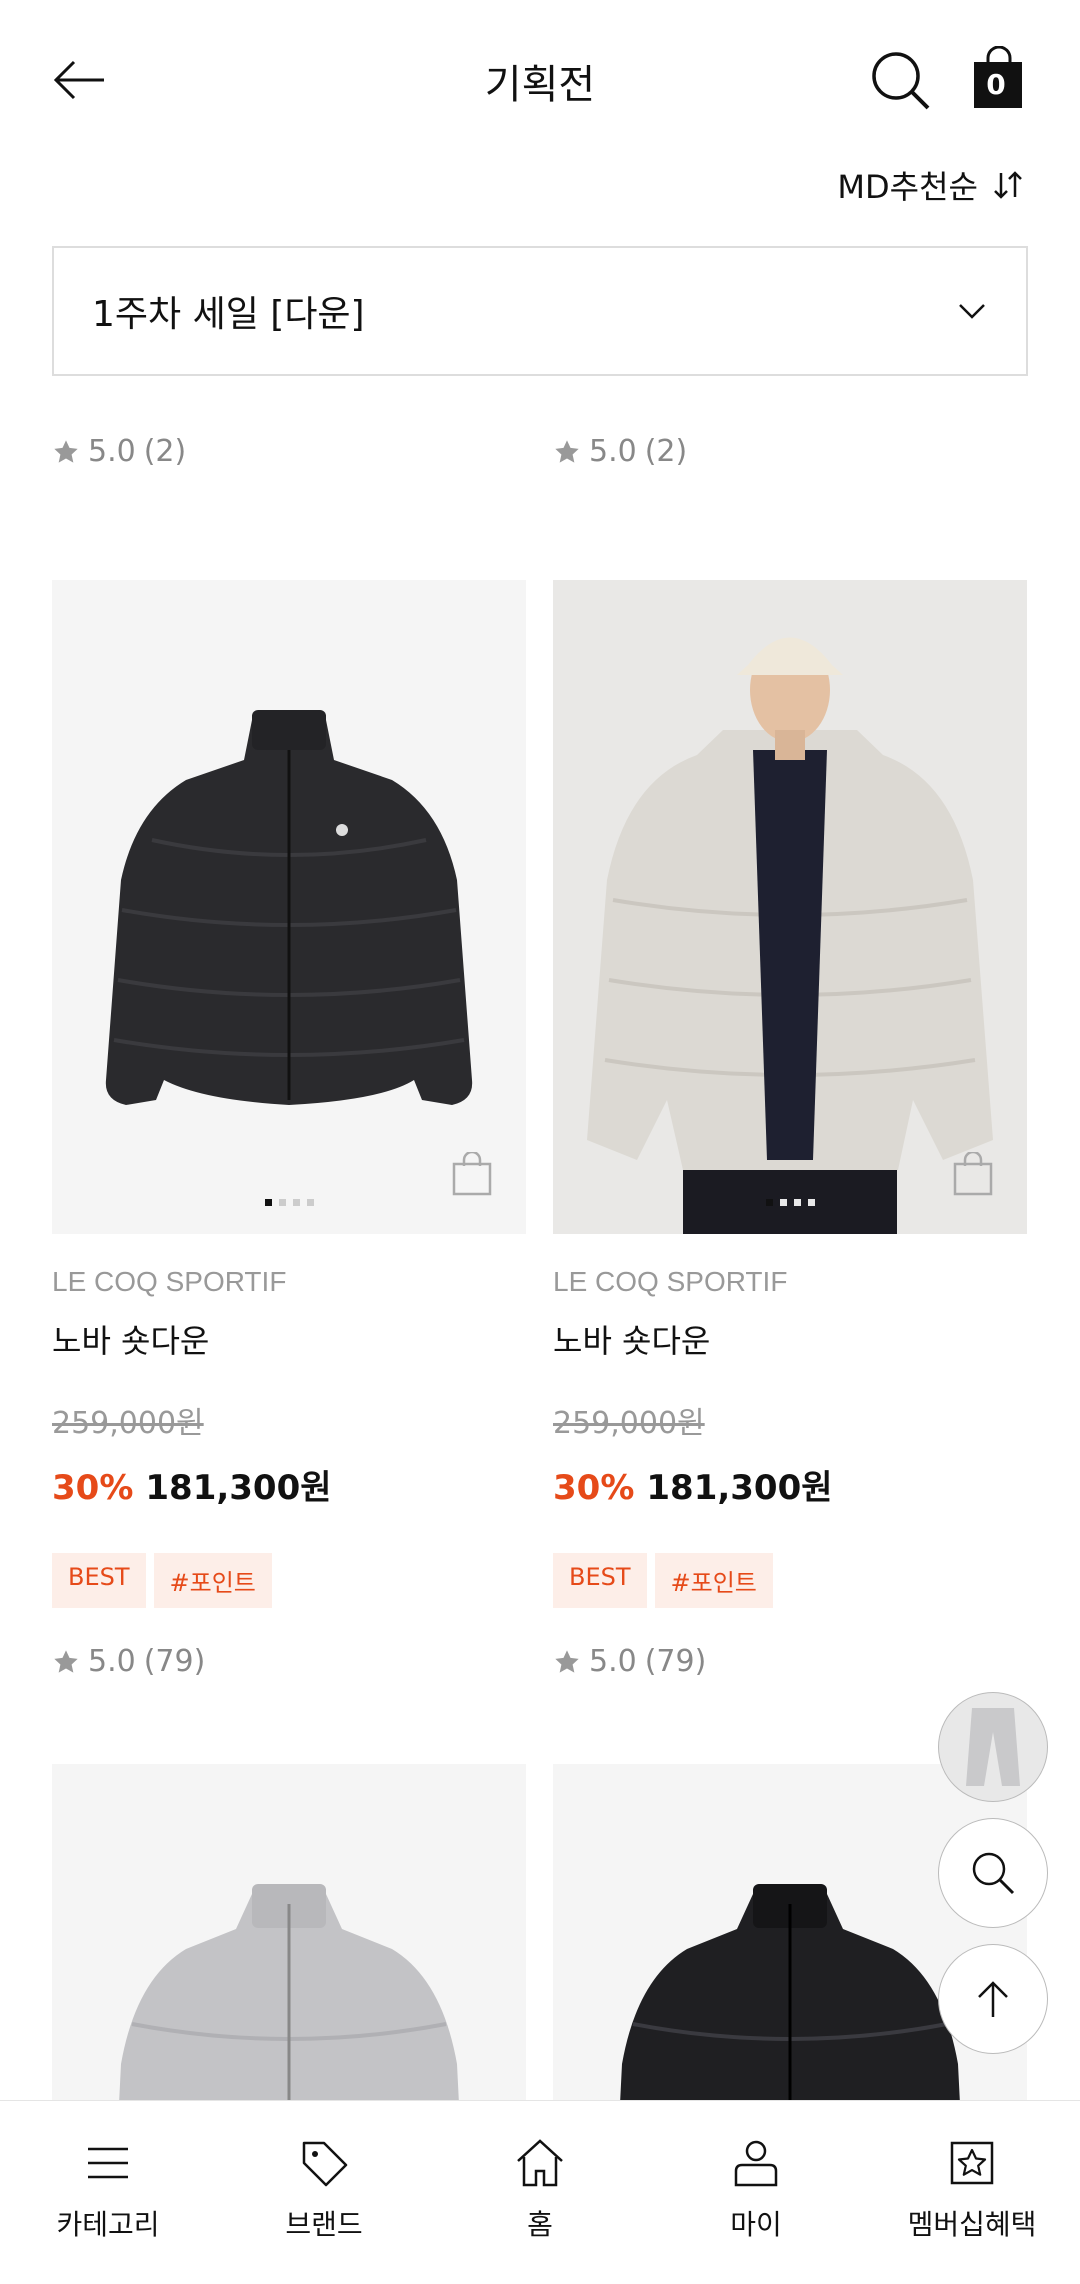  What do you see at coordinates (324, 2192) in the screenshot?
I see `nav-item-brand: 브랜드` at bounding box center [324, 2192].